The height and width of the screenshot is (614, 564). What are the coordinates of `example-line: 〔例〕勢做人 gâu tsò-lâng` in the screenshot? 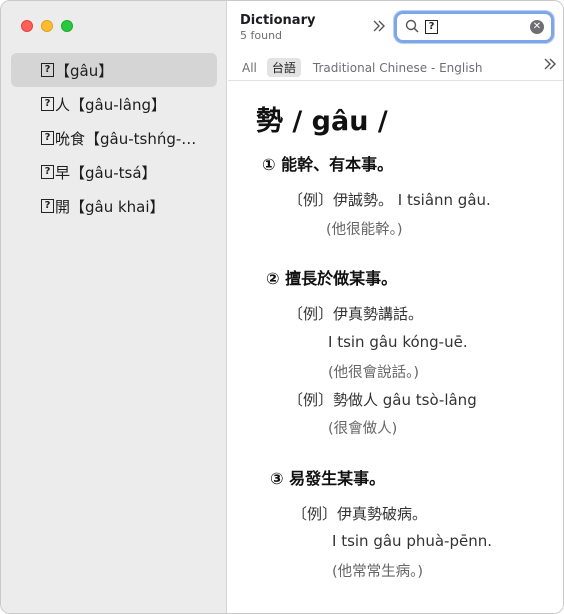 It's located at (382, 400).